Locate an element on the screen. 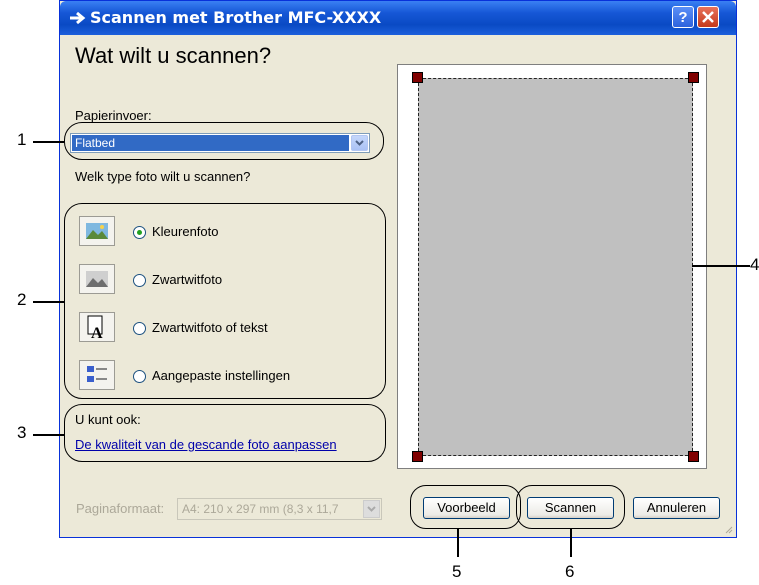  crop-handle-bottom-right is located at coordinates (693, 456).